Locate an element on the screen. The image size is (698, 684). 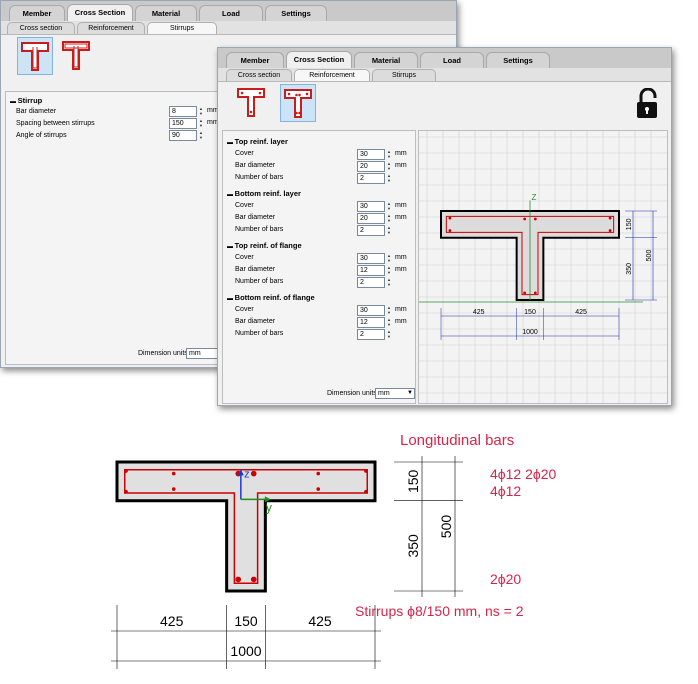
section-header-3: ▬ Bottom reinf. of flange is located at coordinates (271, 297).